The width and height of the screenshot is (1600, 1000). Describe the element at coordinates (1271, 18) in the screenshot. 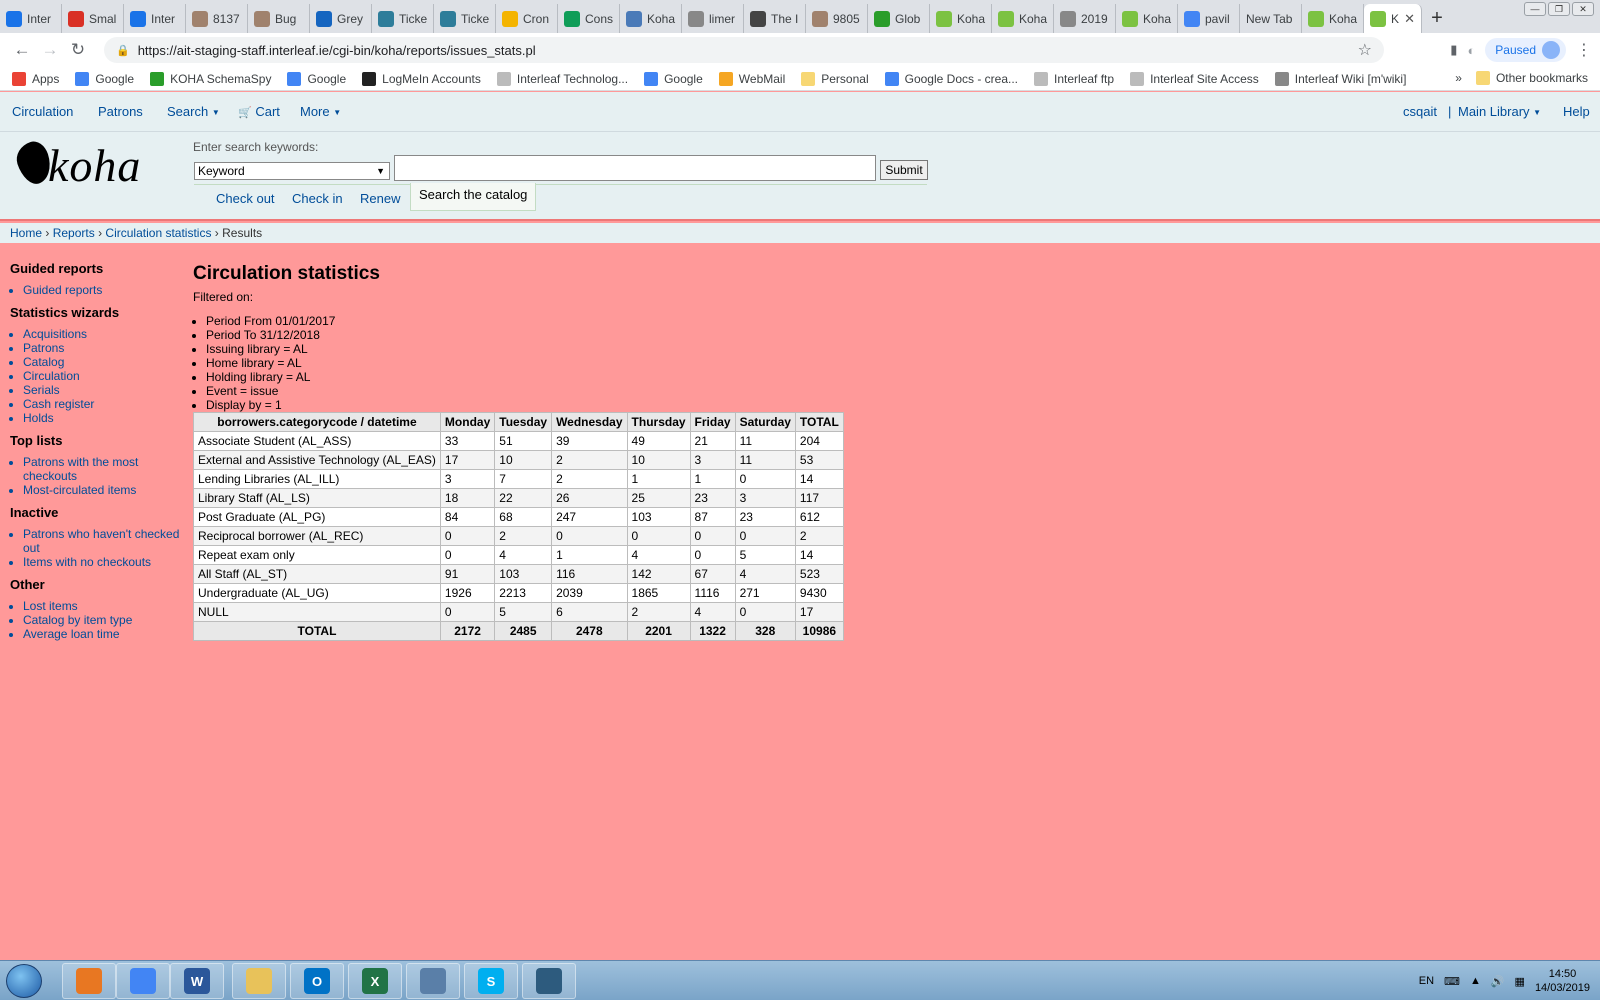

I see `browser-tab: New Tab` at that location.